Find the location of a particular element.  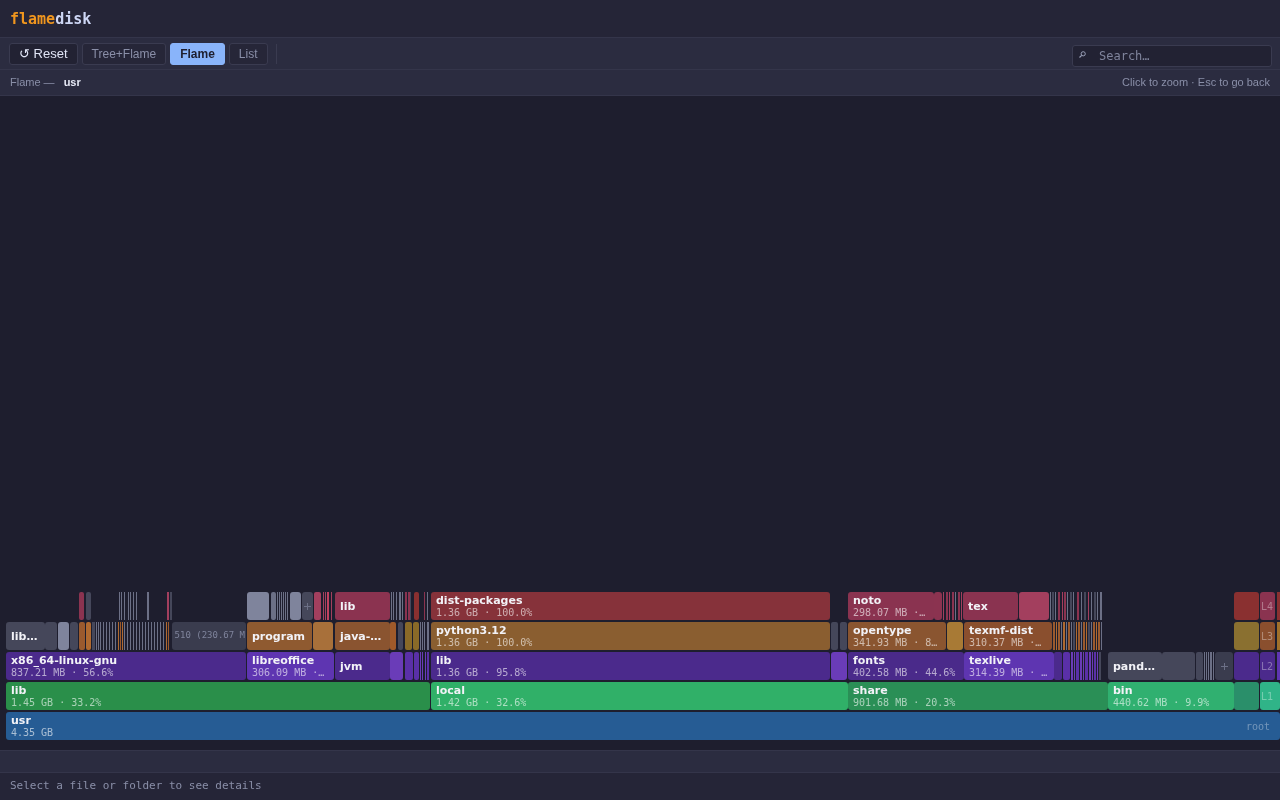

folder-name: libreoffice is located at coordinates (284, 660).